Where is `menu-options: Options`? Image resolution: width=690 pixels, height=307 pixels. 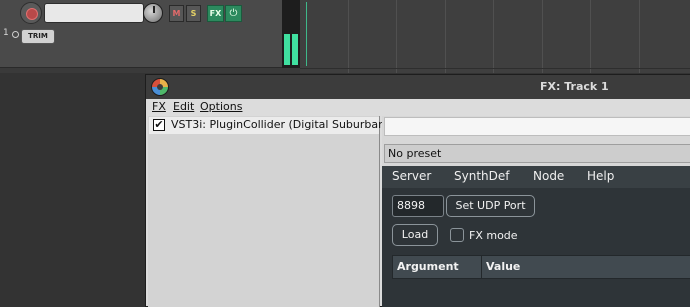 menu-options: Options is located at coordinates (221, 106).